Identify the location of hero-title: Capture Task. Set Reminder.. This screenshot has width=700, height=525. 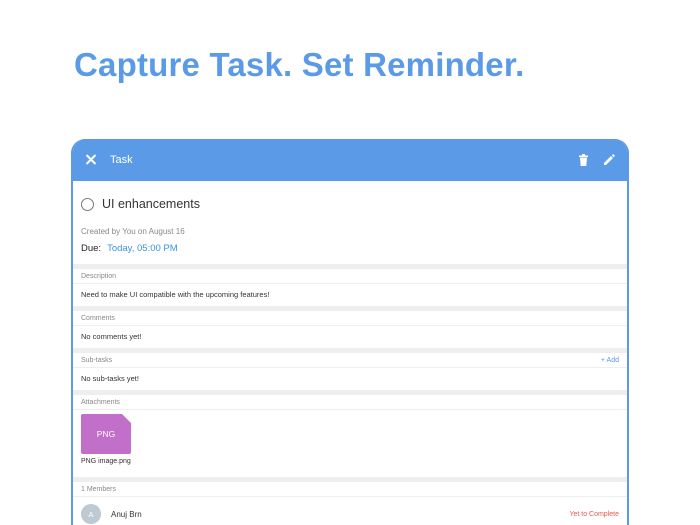
(299, 64).